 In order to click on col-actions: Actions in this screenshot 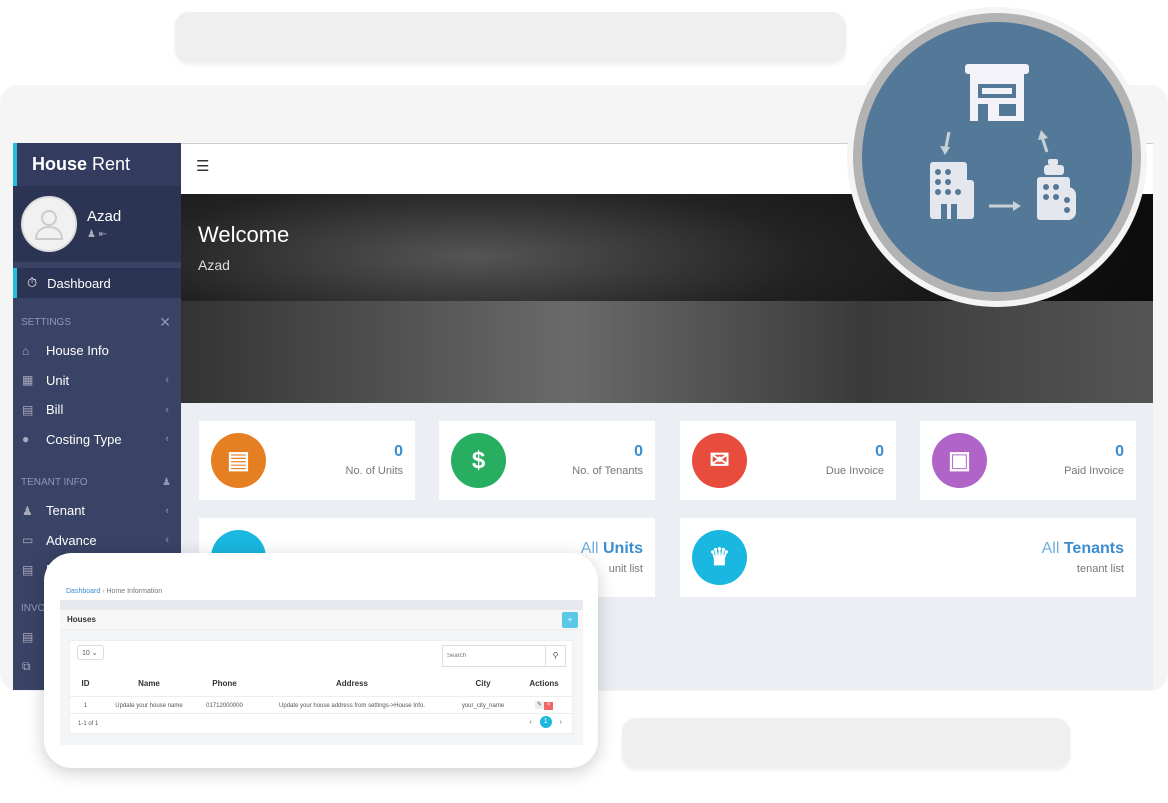, I will do `click(544, 683)`.